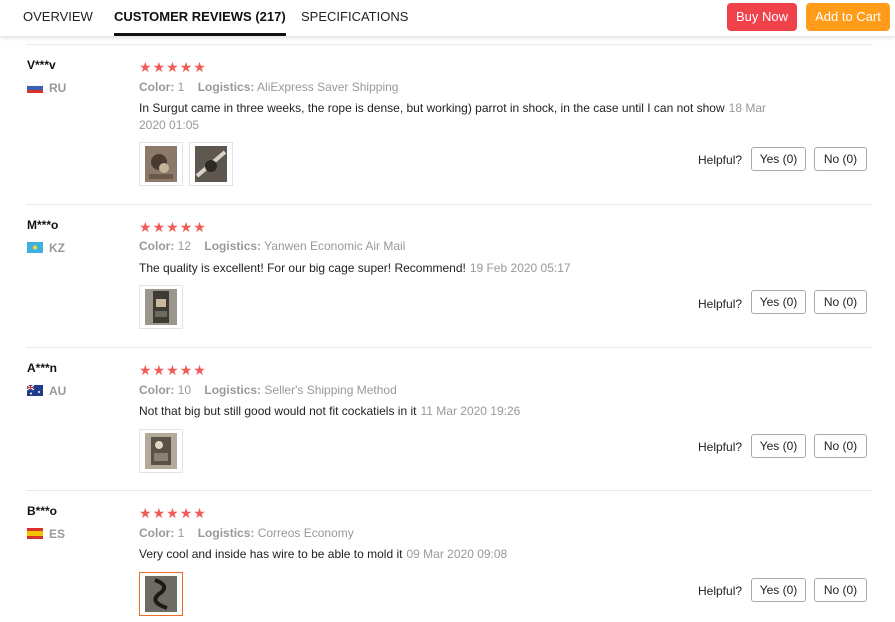 The width and height of the screenshot is (895, 622). What do you see at coordinates (46, 248) in the screenshot?
I see `reviewer-country: KZ` at bounding box center [46, 248].